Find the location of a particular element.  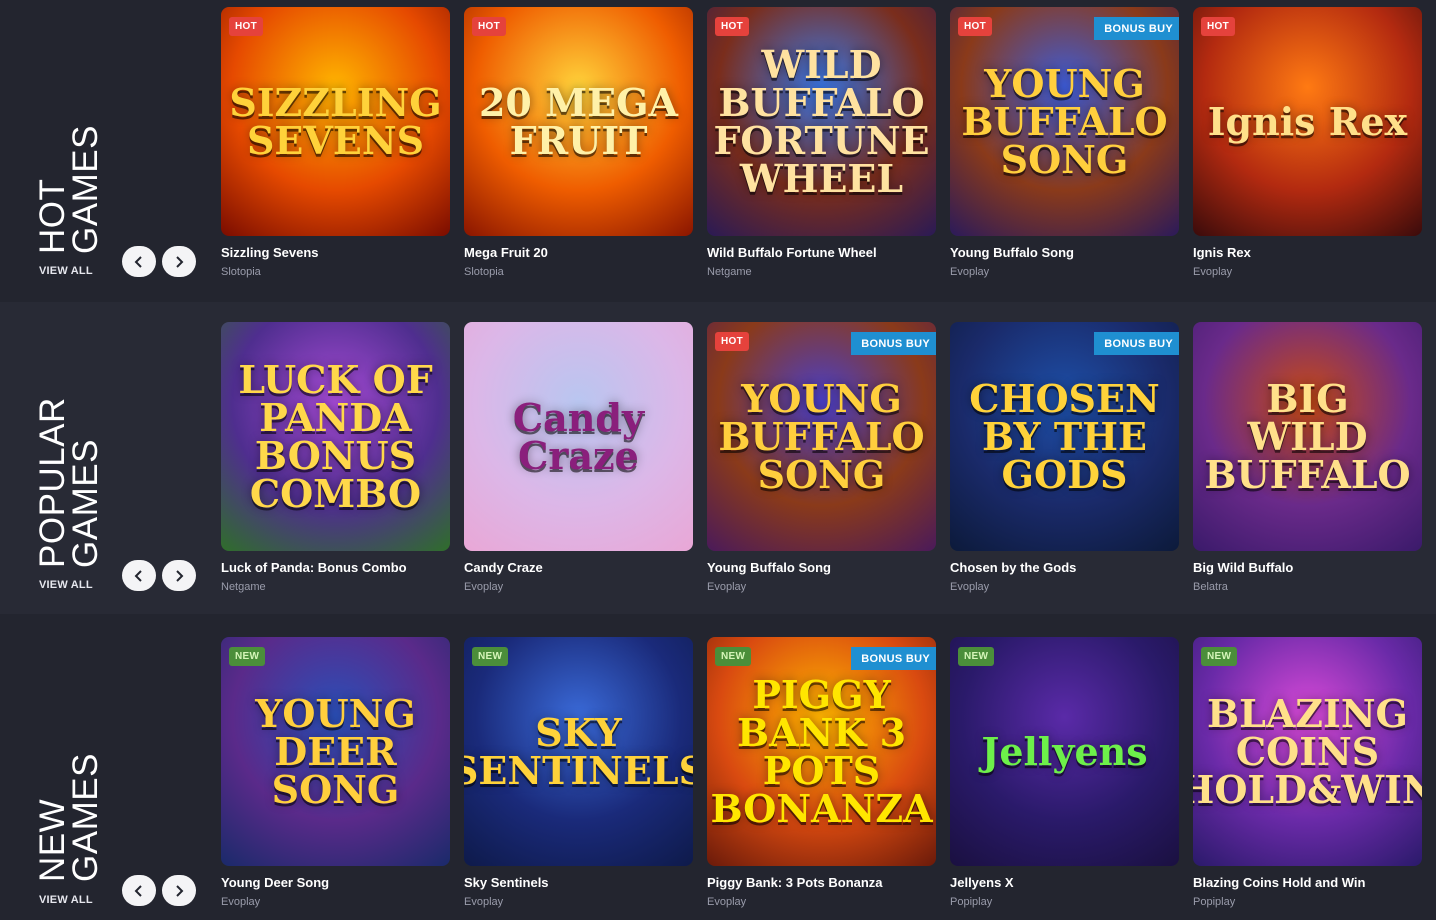

game-card: Ignis Rex HOT Ignis Rex Evoplay is located at coordinates (1307, 142).